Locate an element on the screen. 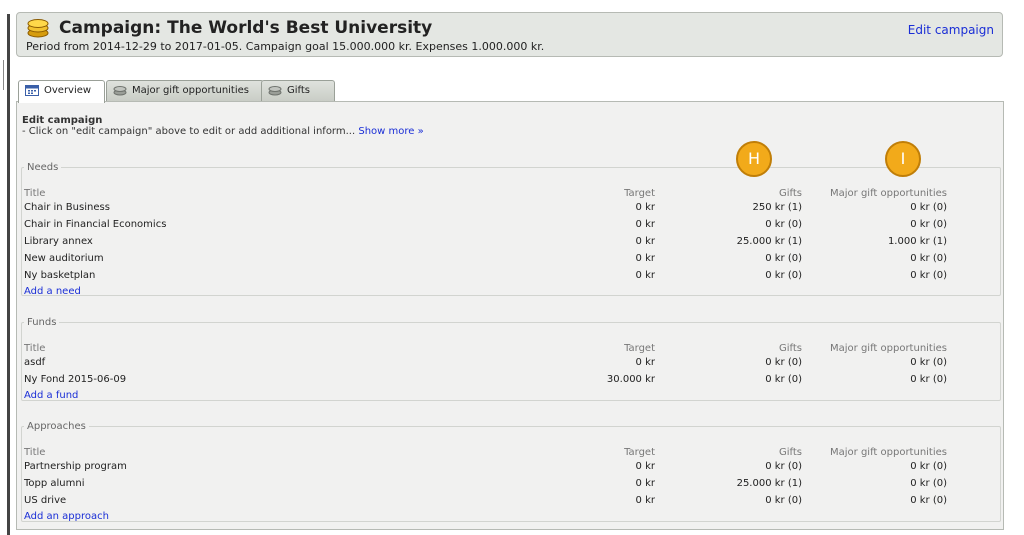 Image resolution: width=1024 pixels, height=535 pixels. row-title: Library annex is located at coordinates (58, 241).